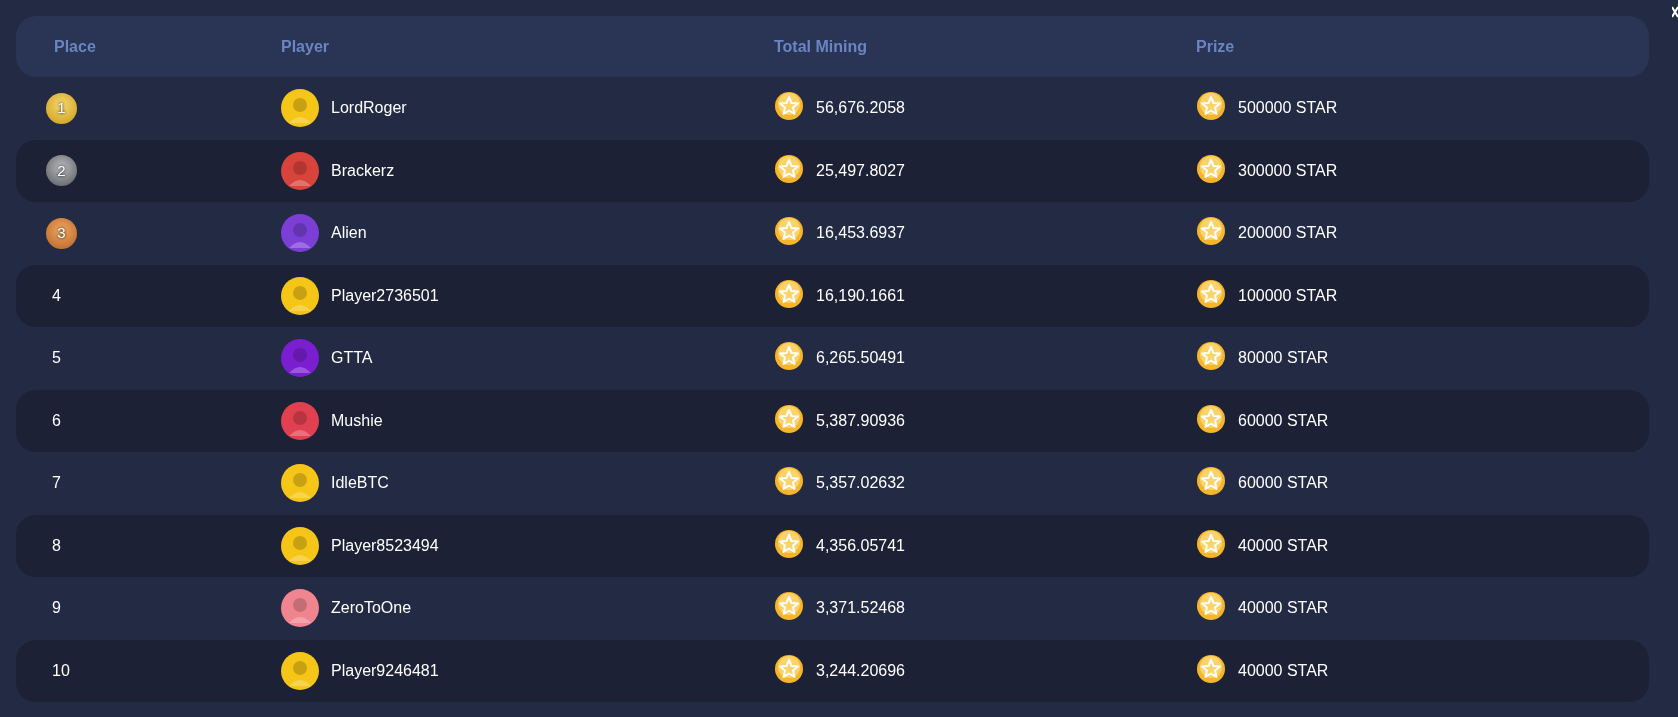 The height and width of the screenshot is (717, 1678). Describe the element at coordinates (860, 545) in the screenshot. I see `mining-amount: 4,356.05741` at that location.